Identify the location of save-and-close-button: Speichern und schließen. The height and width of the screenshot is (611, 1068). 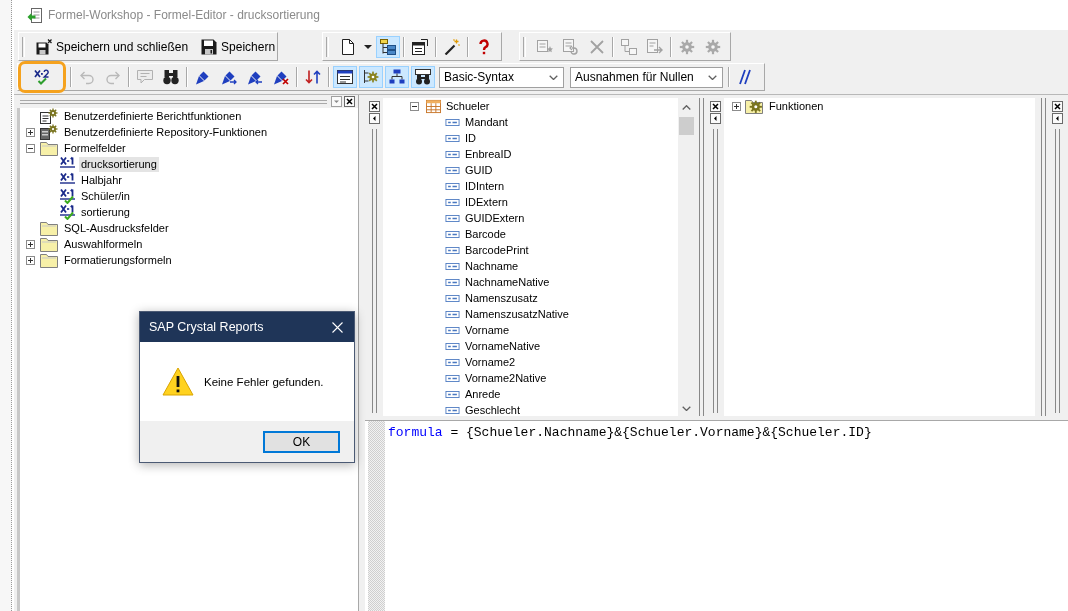
(112, 46).